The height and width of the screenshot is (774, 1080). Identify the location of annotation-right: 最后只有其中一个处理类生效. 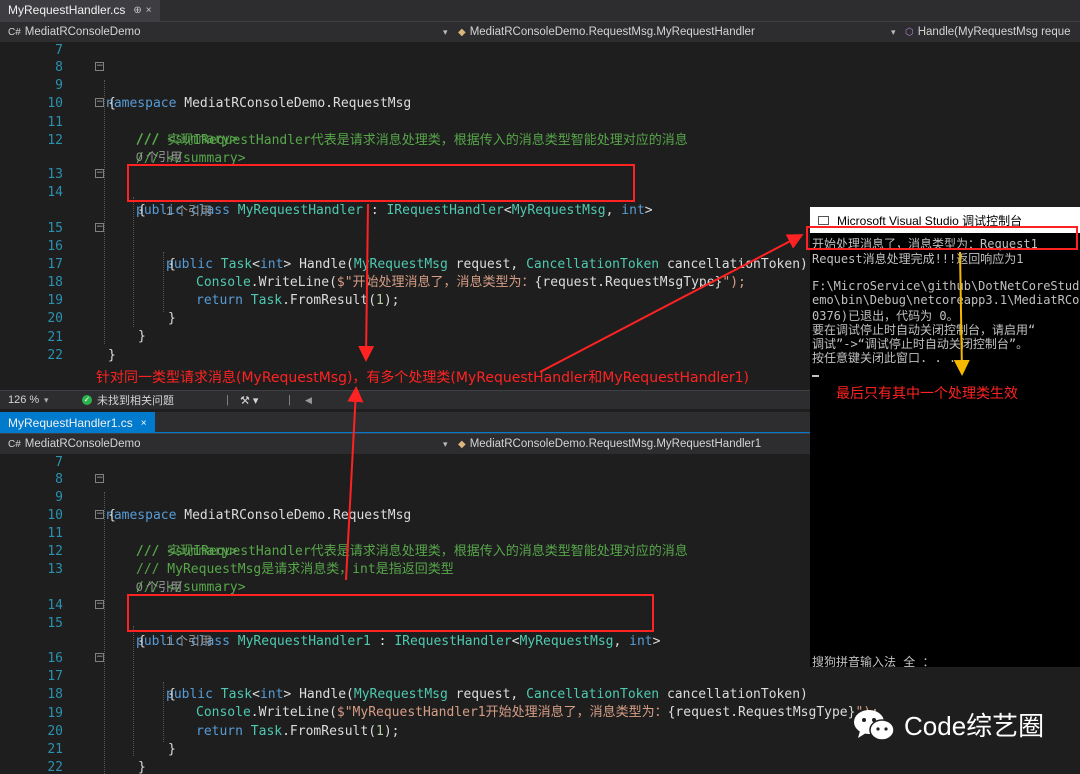
(927, 394).